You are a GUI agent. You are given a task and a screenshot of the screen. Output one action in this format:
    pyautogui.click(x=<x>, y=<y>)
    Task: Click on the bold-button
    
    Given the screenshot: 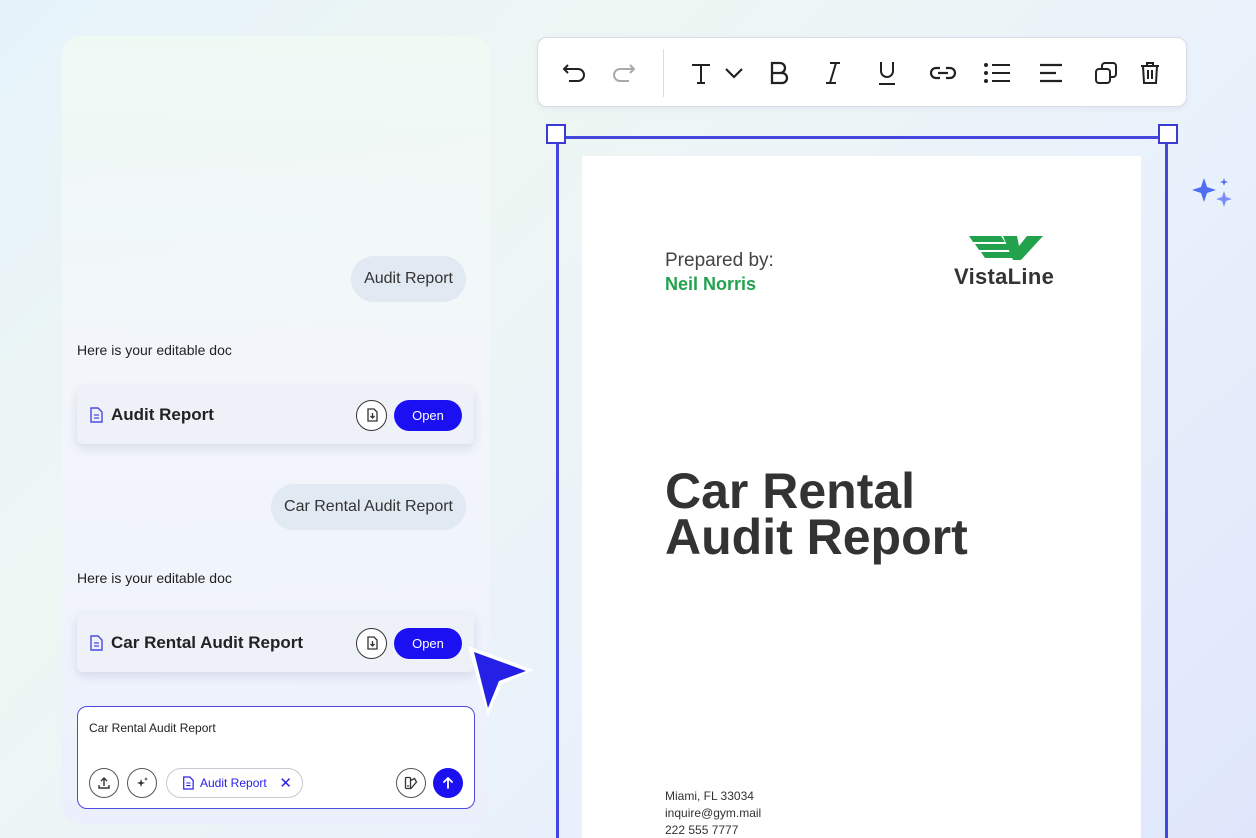 What is the action you would take?
    pyautogui.click(x=779, y=73)
    